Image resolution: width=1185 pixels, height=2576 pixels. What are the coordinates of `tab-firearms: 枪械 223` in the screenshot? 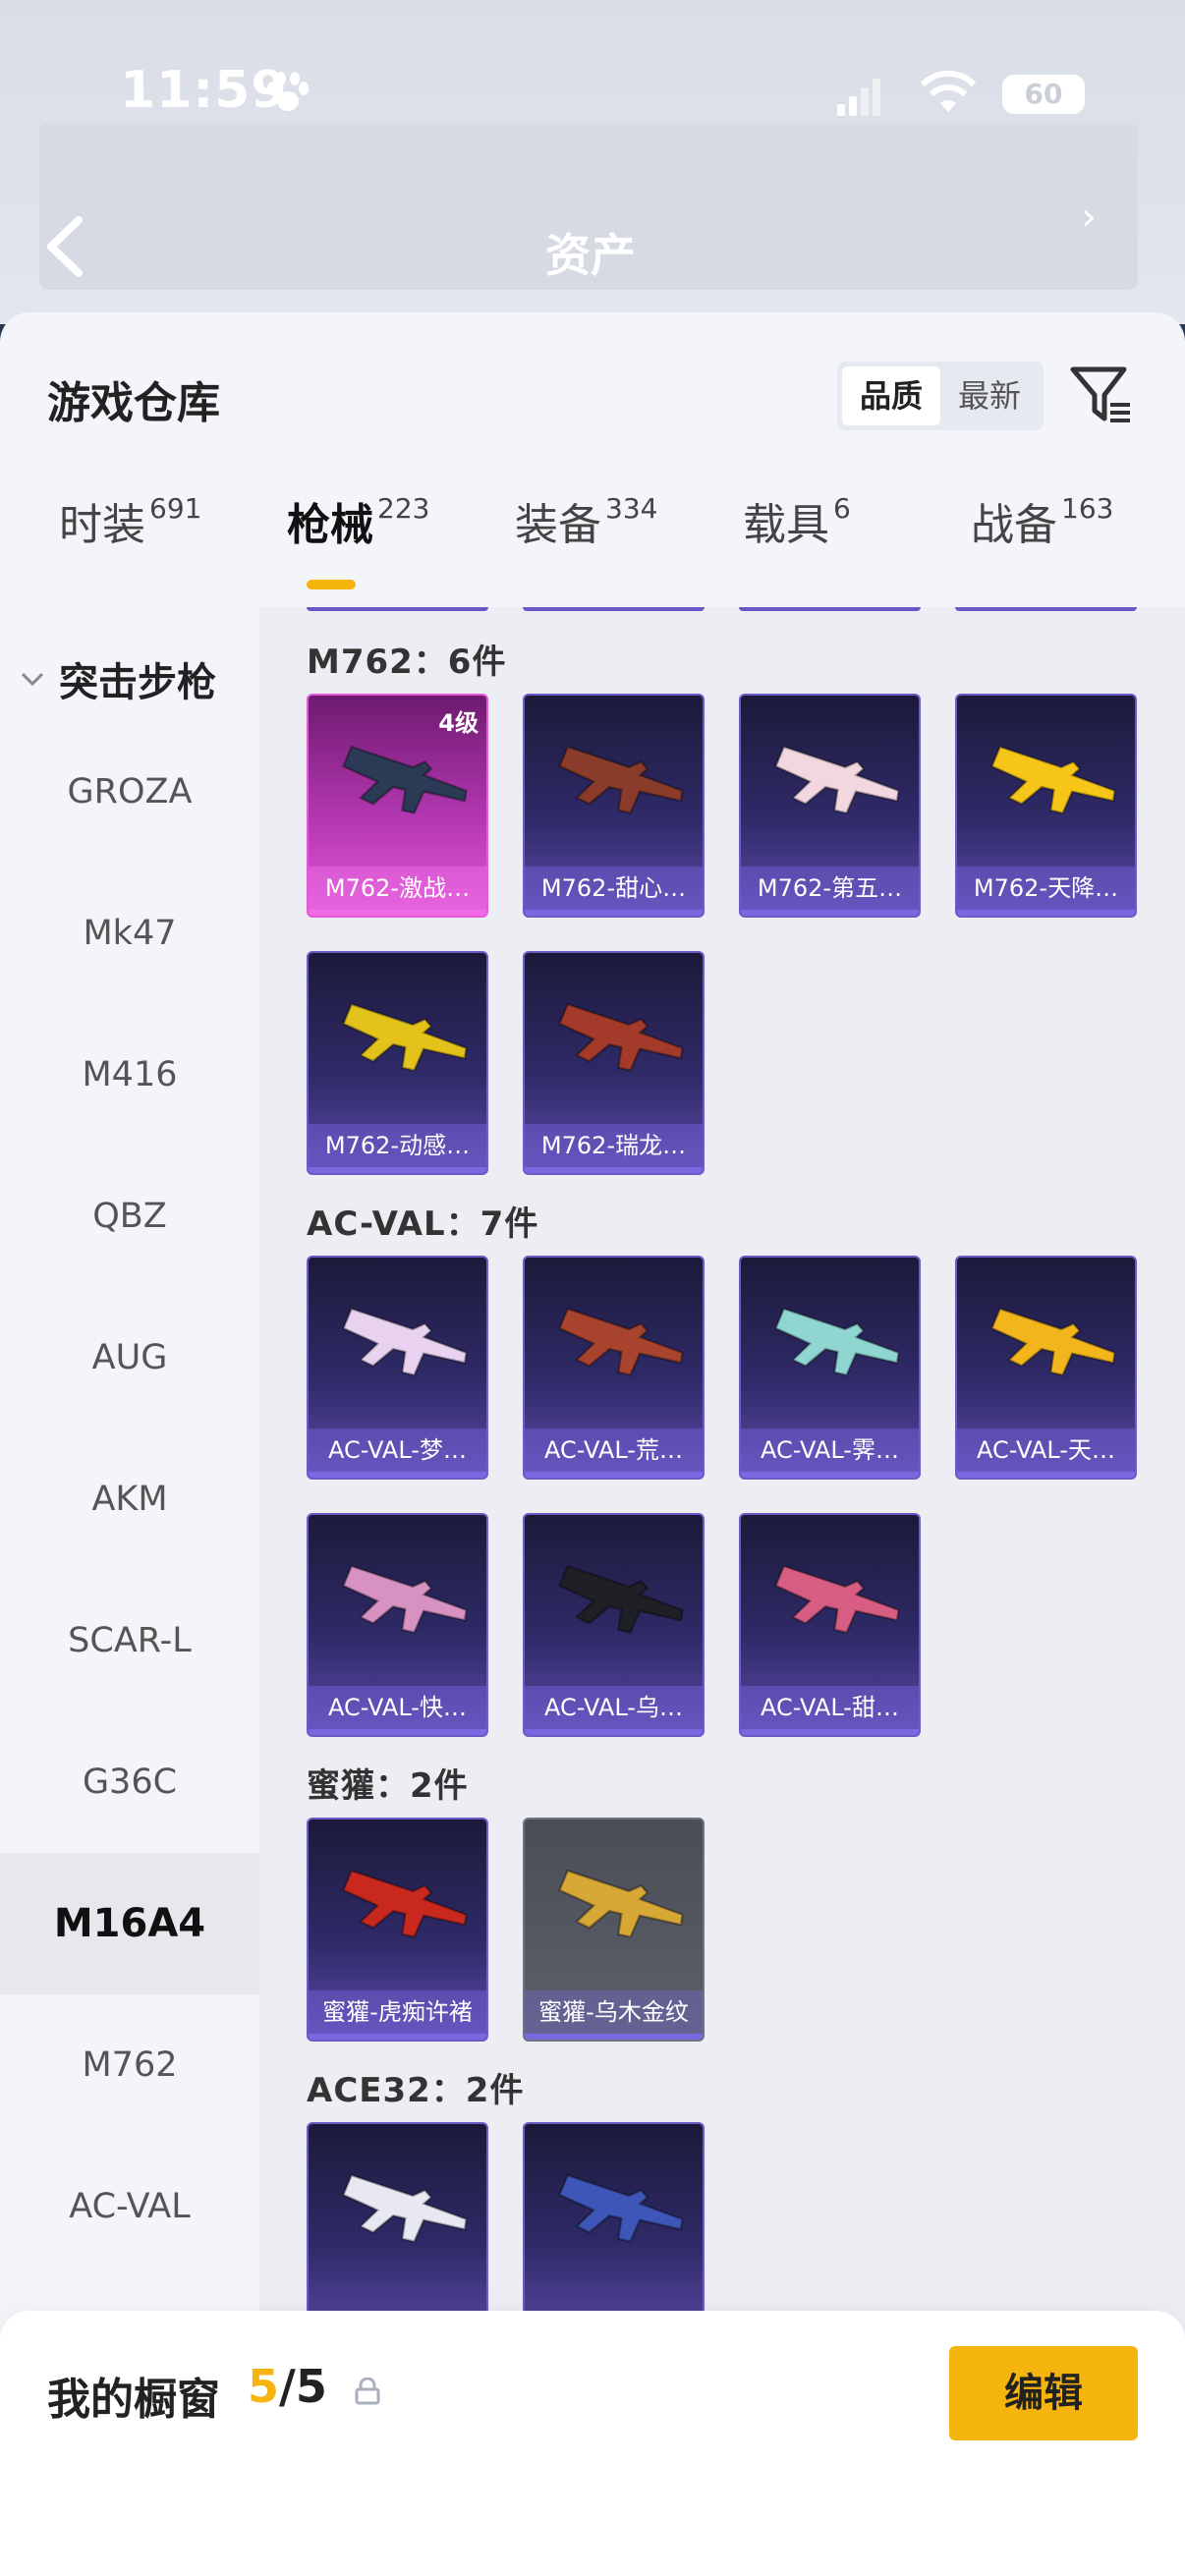 It's located at (358, 520).